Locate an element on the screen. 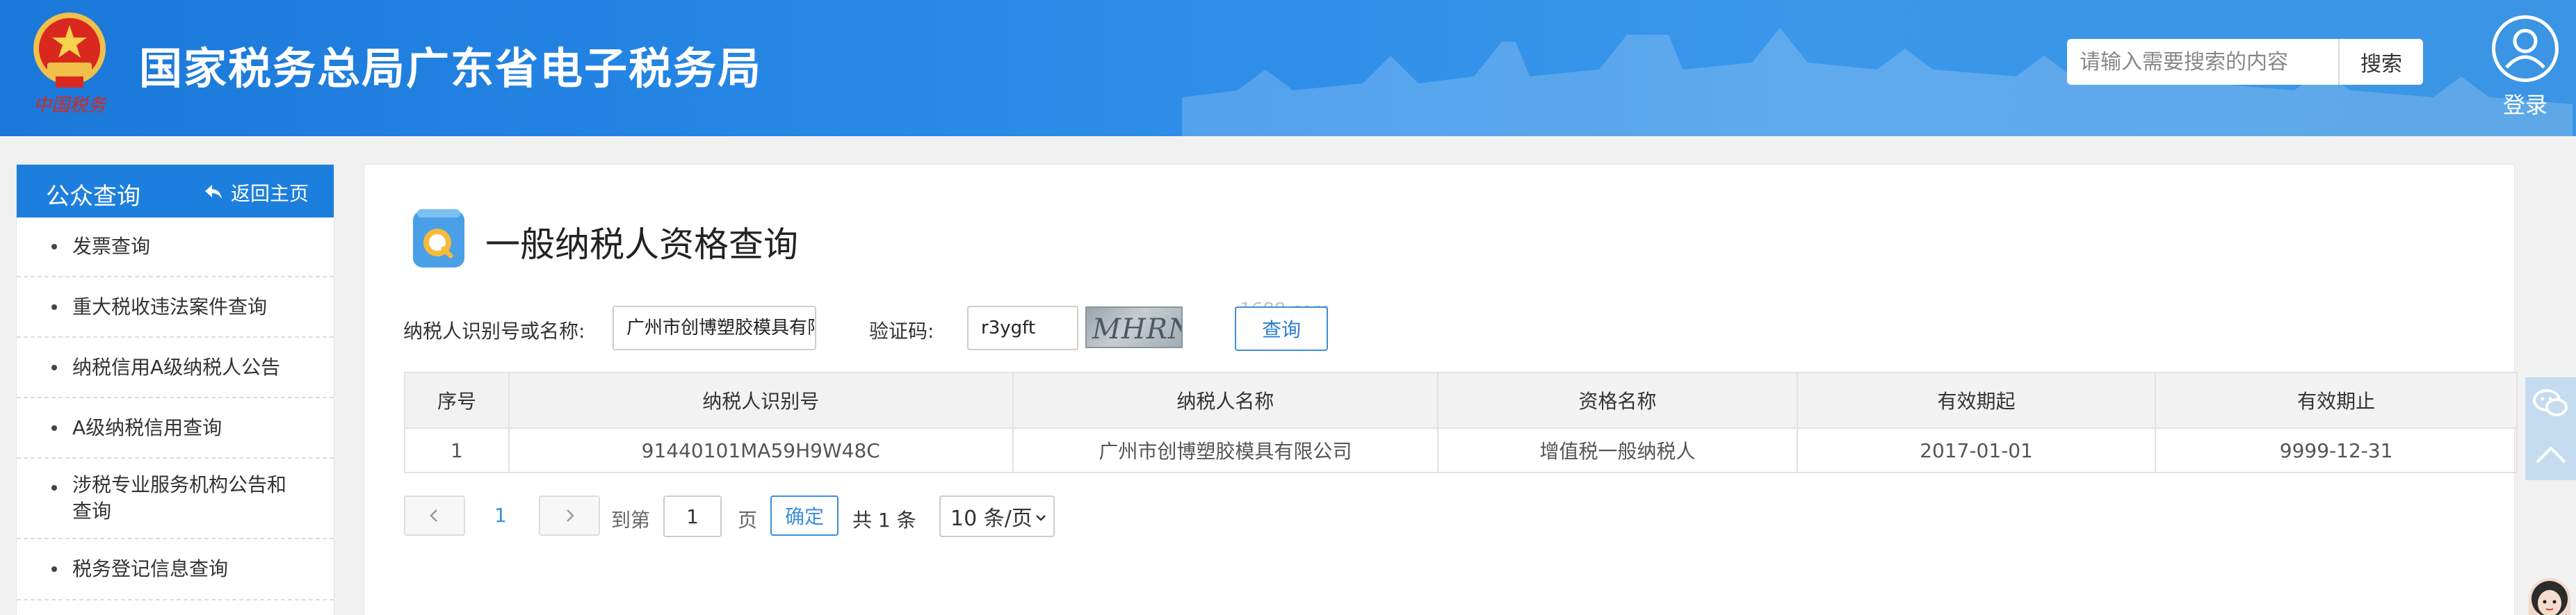  user-icon is located at coordinates (2525, 49).